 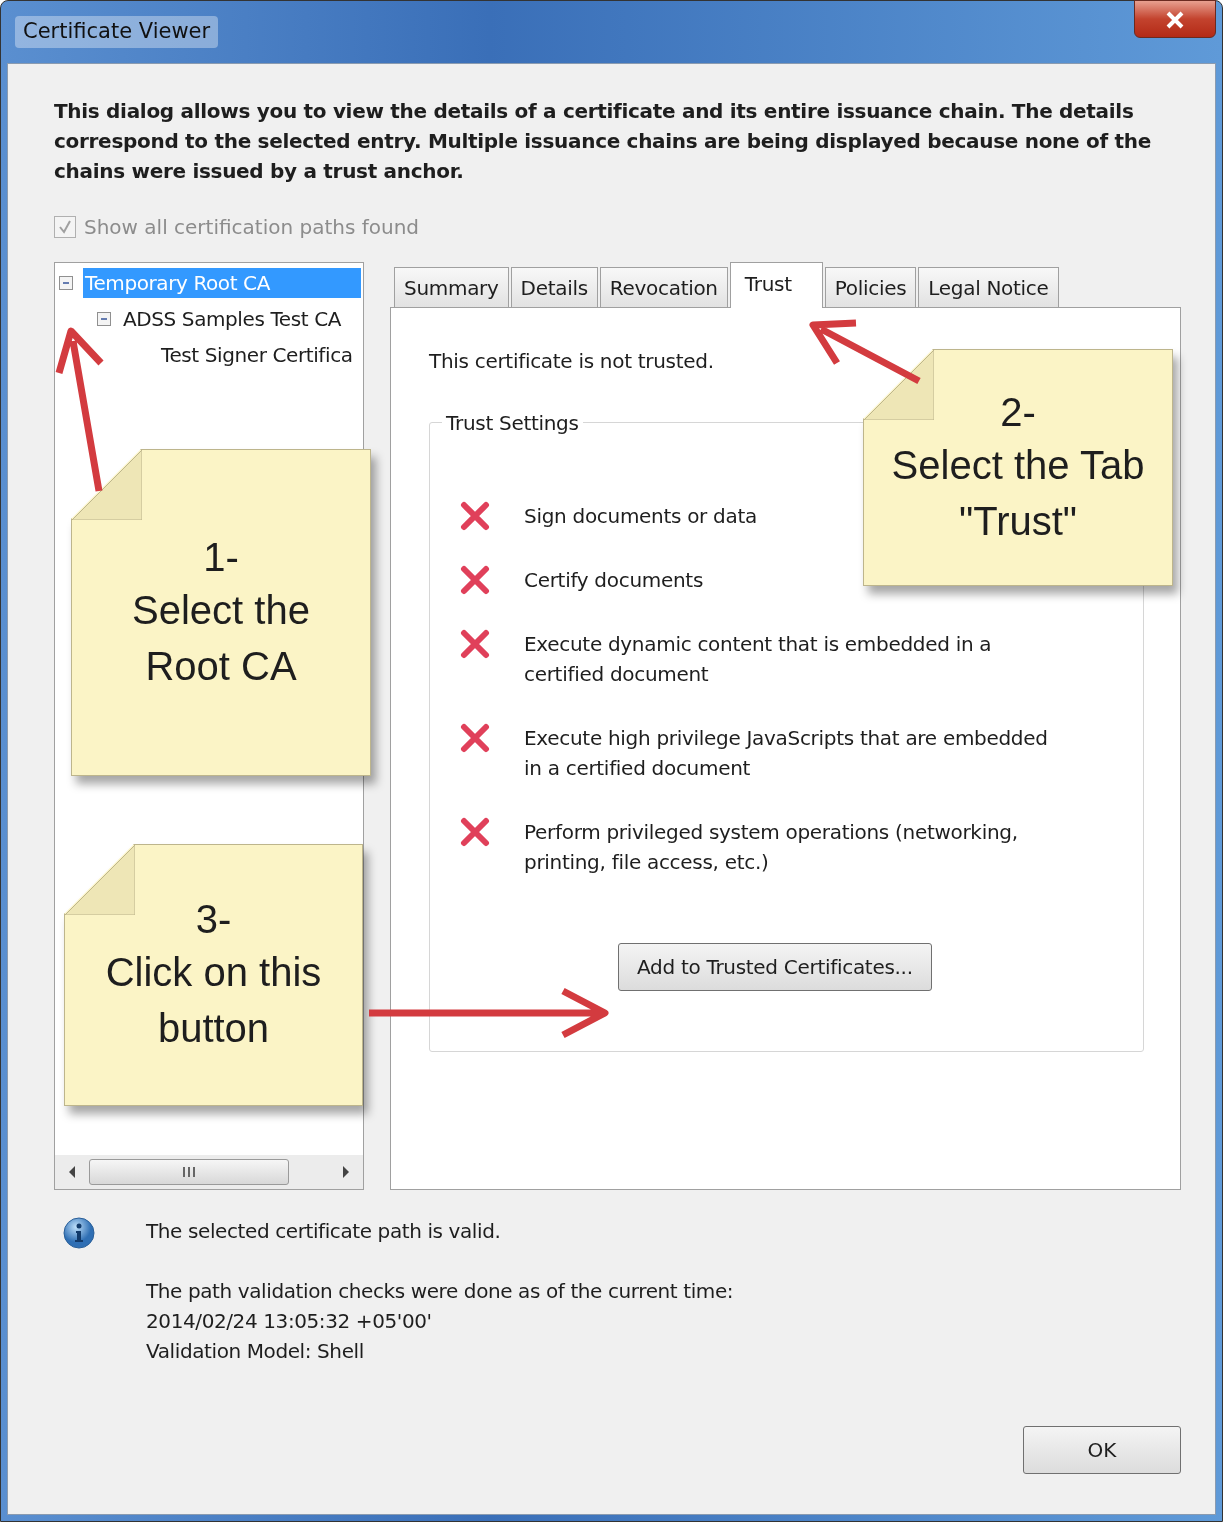 What do you see at coordinates (65, 227) in the screenshot?
I see `checkmark-icon` at bounding box center [65, 227].